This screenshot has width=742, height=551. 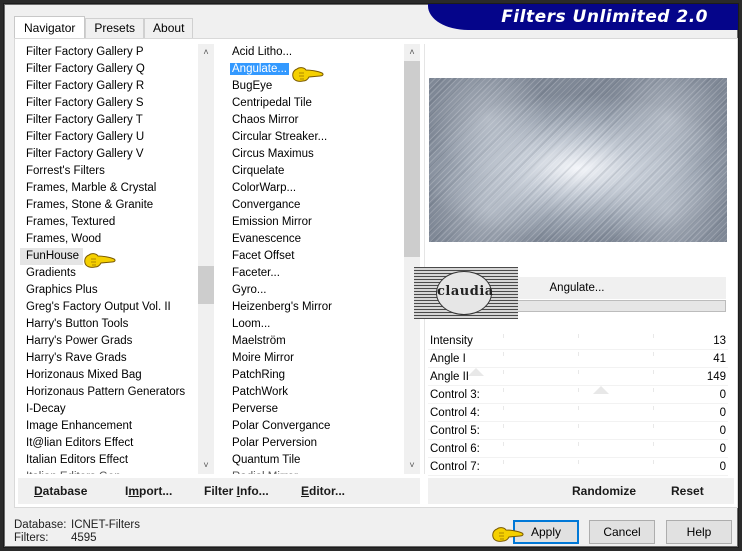 What do you see at coordinates (169, 28) in the screenshot?
I see `tab-about: About` at bounding box center [169, 28].